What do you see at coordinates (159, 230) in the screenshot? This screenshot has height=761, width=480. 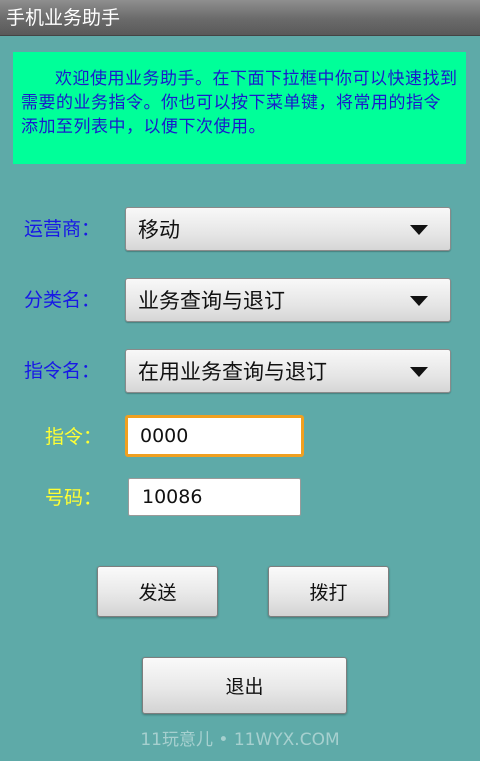 I see `carrier-value: 移动` at bounding box center [159, 230].